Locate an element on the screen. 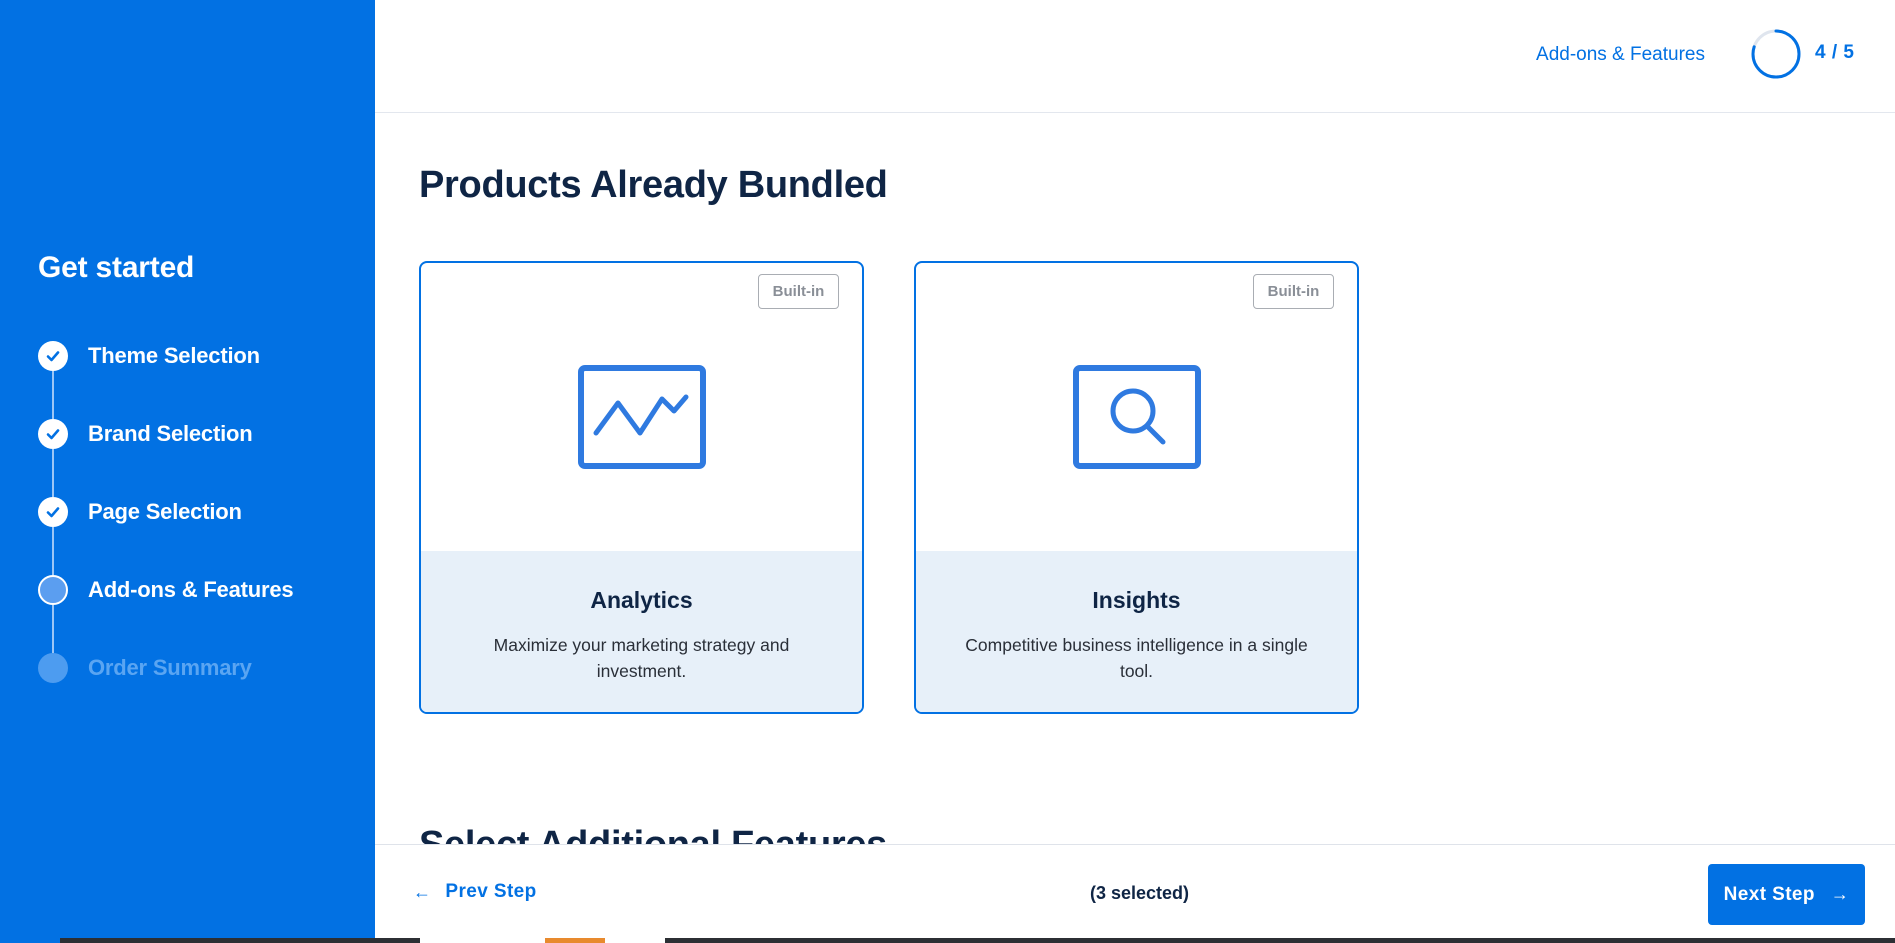 This screenshot has width=1895, height=943. current-step-name: Add-ons & Features is located at coordinates (1620, 54).